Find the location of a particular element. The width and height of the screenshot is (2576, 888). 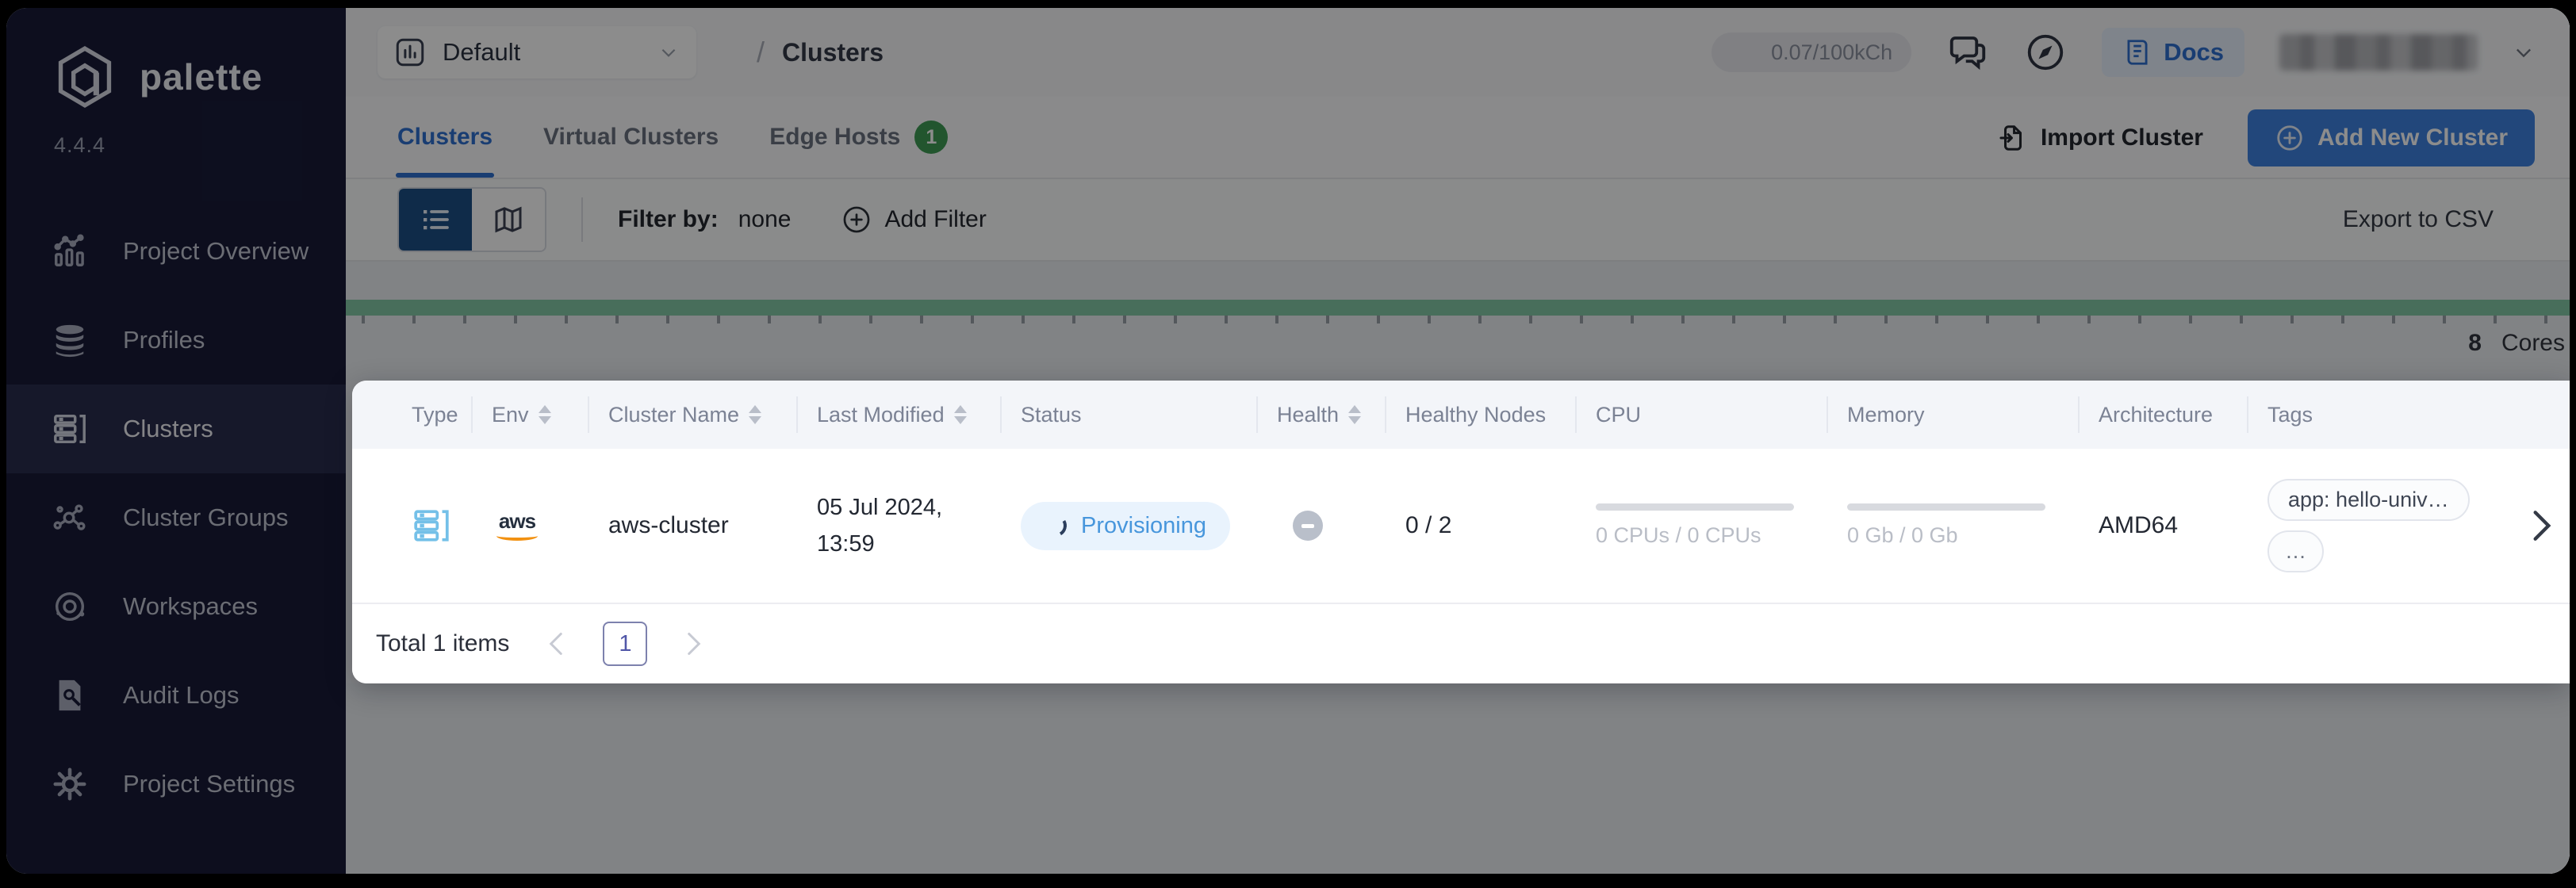

sidebar-item-audit-logs: Audit Logs is located at coordinates (176, 695).